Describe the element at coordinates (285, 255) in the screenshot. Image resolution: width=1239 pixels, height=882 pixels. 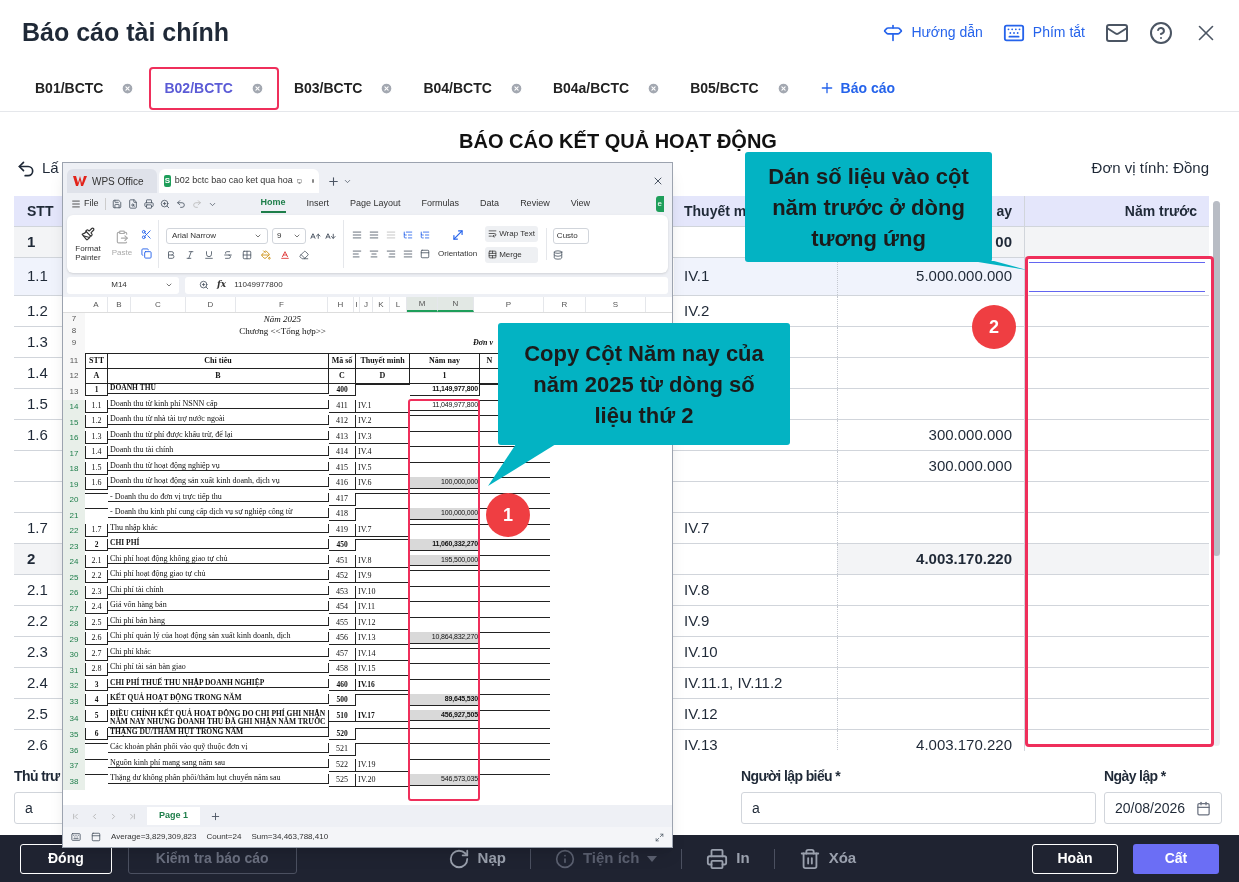
I see `font-color-icon` at that location.